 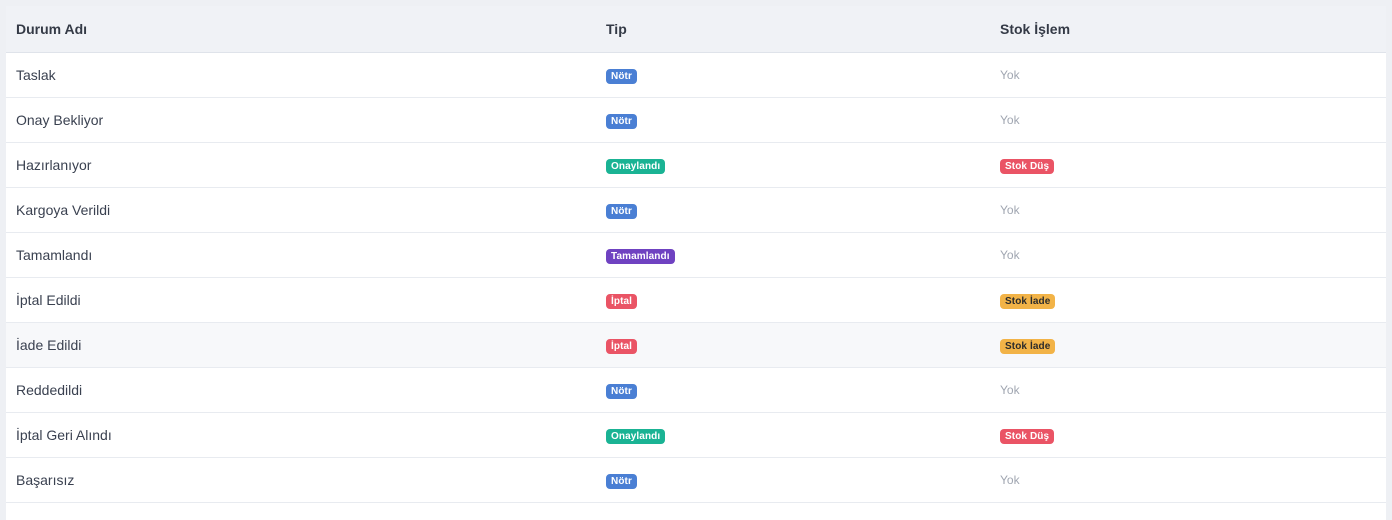 What do you see at coordinates (793, 254) in the screenshot?
I see `type-cell: Tamamlandı` at bounding box center [793, 254].